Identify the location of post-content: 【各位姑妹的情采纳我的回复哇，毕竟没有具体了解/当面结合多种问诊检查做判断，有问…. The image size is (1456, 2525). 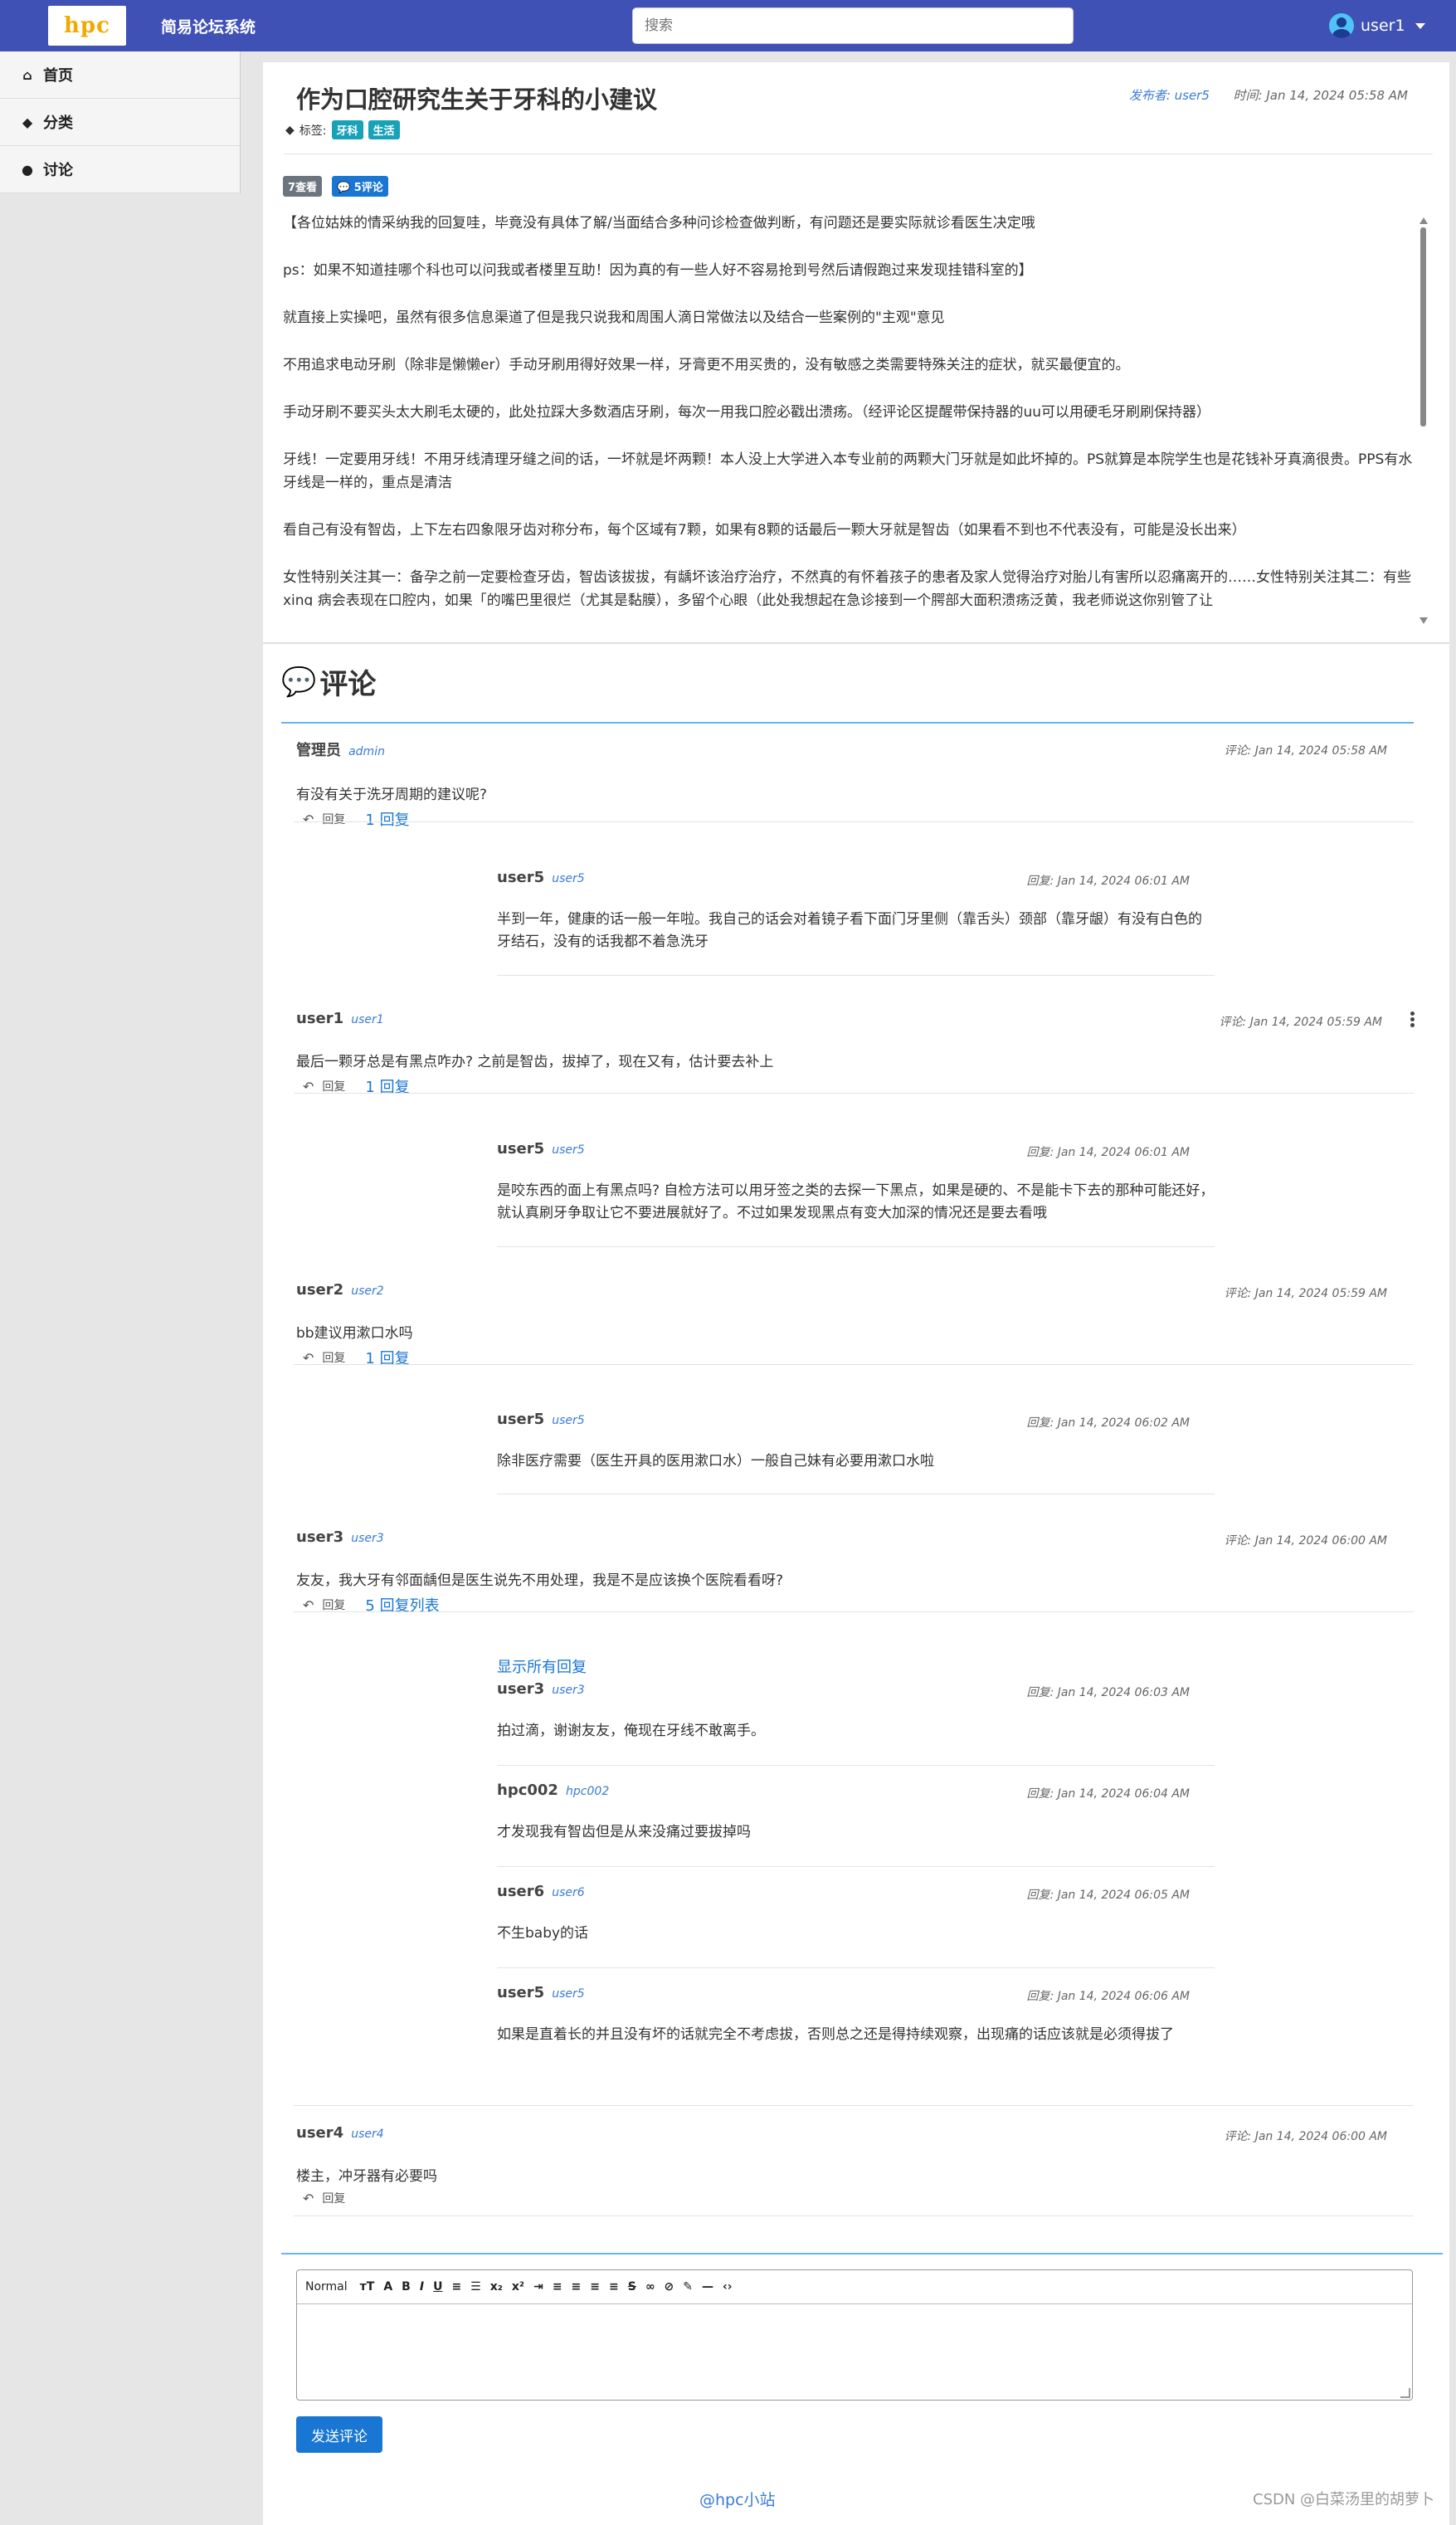
(851, 409).